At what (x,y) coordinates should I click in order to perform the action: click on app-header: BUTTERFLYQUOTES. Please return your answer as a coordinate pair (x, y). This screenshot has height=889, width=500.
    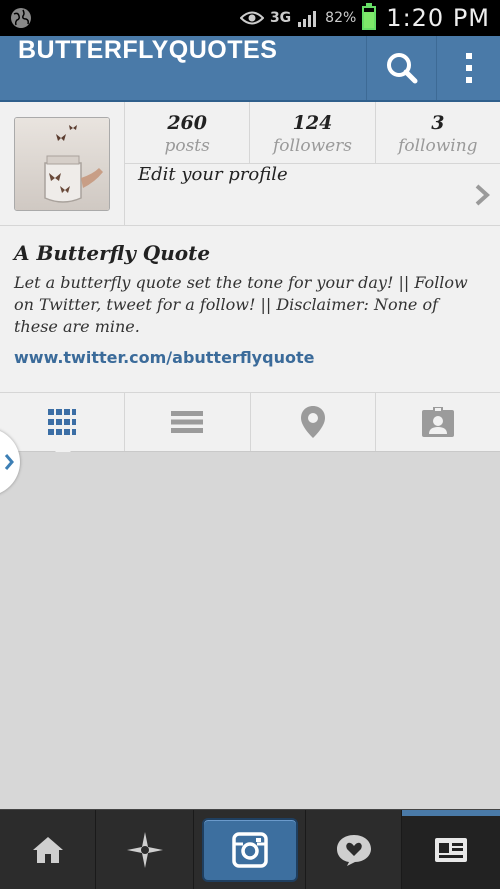
    Looking at the image, I should click on (250, 69).